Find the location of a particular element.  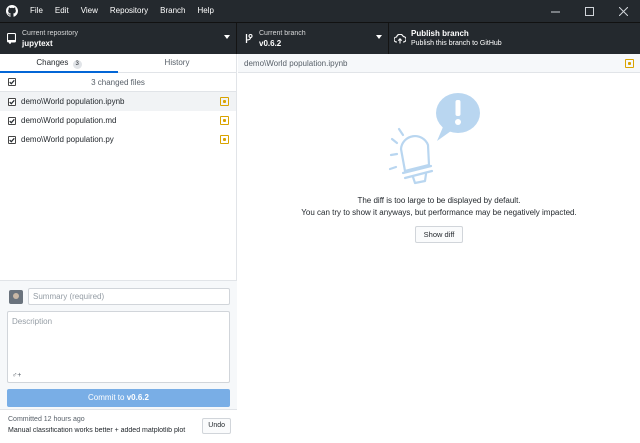

select-all-checkbox is located at coordinates (12, 82).